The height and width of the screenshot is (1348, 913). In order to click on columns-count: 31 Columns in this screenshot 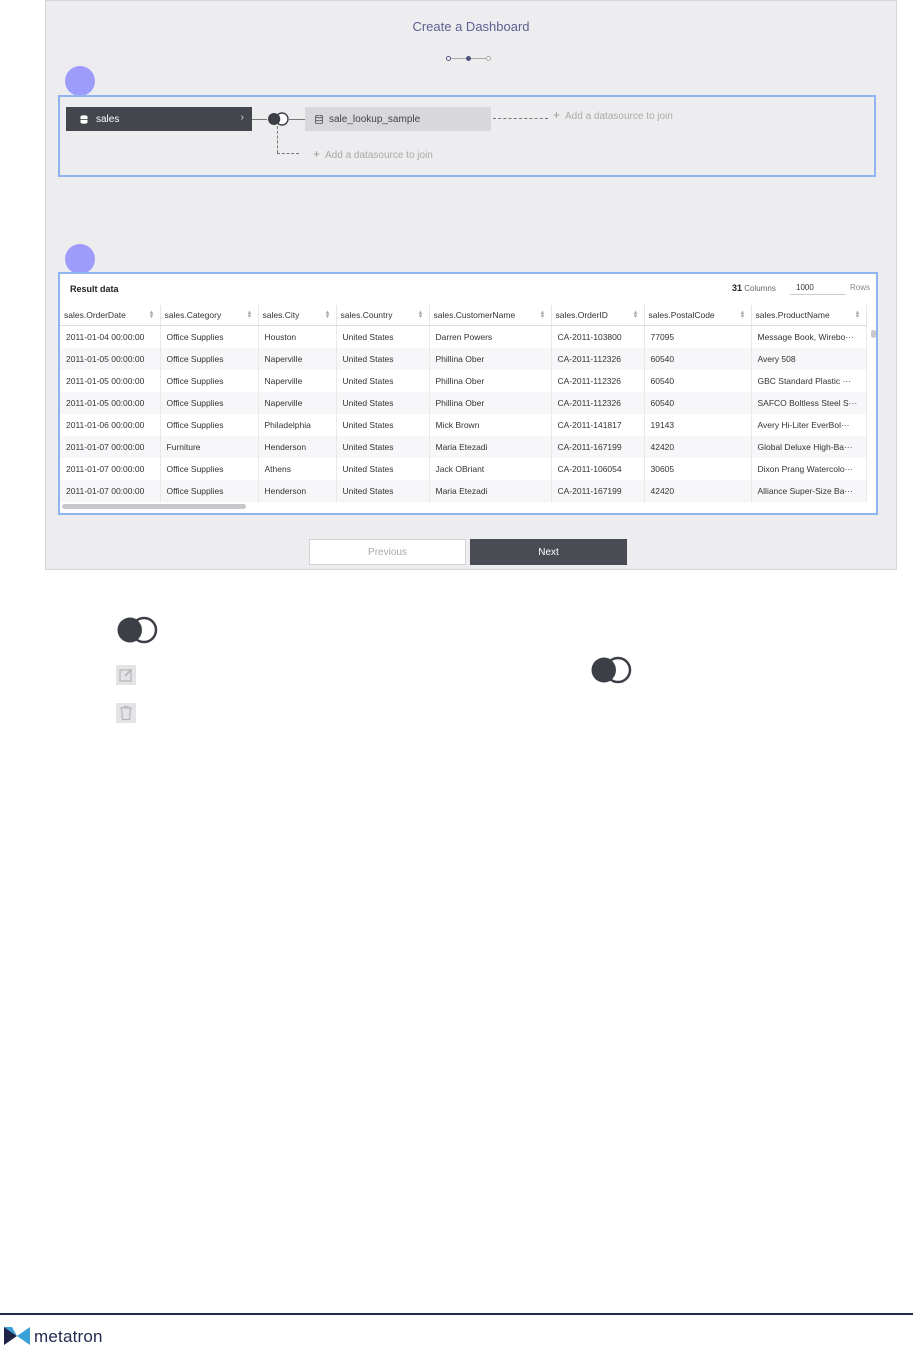, I will do `click(754, 288)`.